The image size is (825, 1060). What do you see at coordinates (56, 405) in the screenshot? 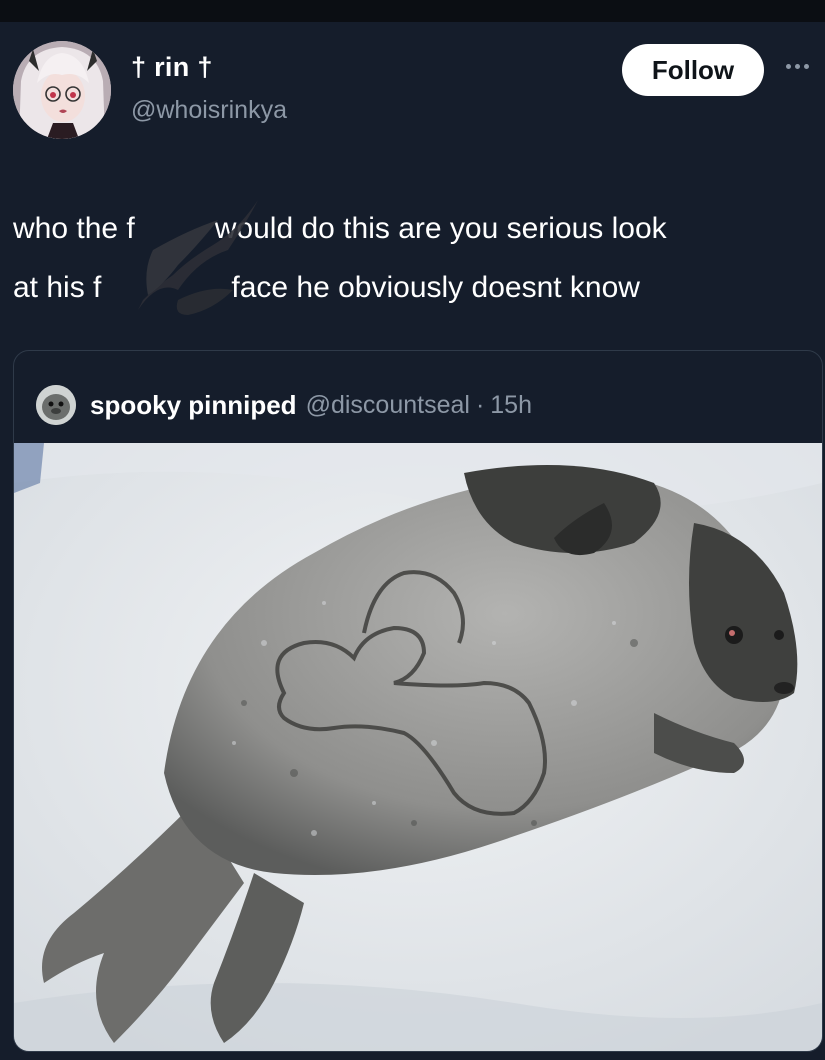
I see `seal-avatar-icon` at bounding box center [56, 405].